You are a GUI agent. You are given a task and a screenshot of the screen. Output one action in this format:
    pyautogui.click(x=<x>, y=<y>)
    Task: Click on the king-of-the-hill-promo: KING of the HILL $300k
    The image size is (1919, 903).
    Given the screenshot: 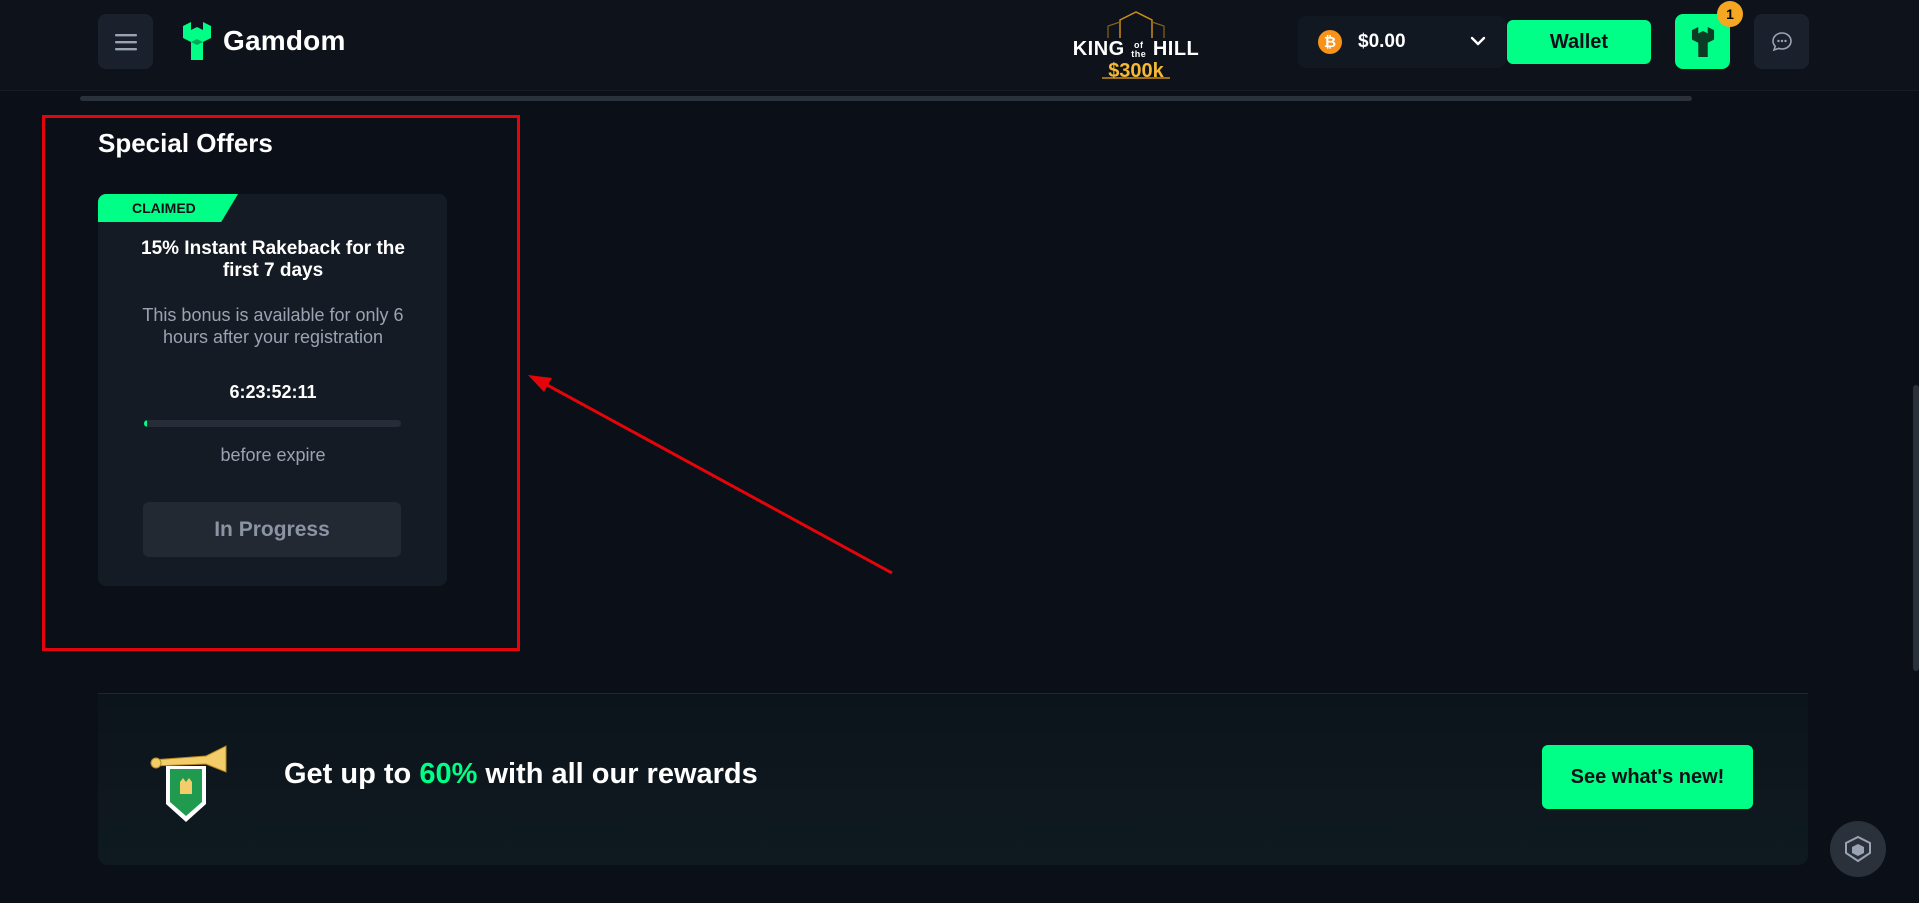 What is the action you would take?
    pyautogui.click(x=1136, y=47)
    